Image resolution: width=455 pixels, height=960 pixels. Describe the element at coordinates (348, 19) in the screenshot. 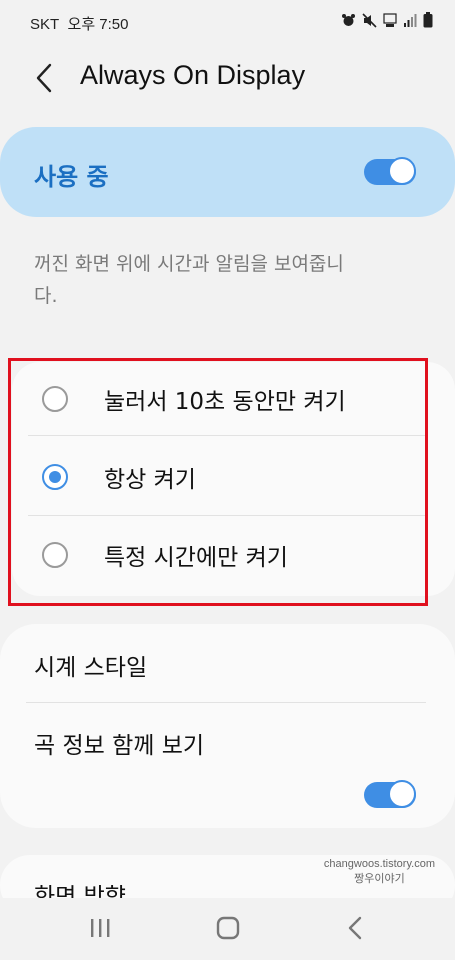

I see `alarm-icon` at that location.